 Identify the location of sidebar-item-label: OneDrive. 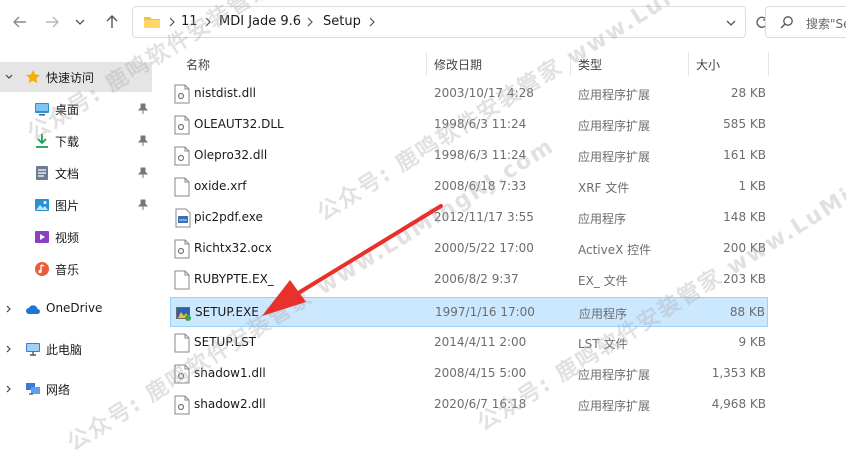
(74, 308).